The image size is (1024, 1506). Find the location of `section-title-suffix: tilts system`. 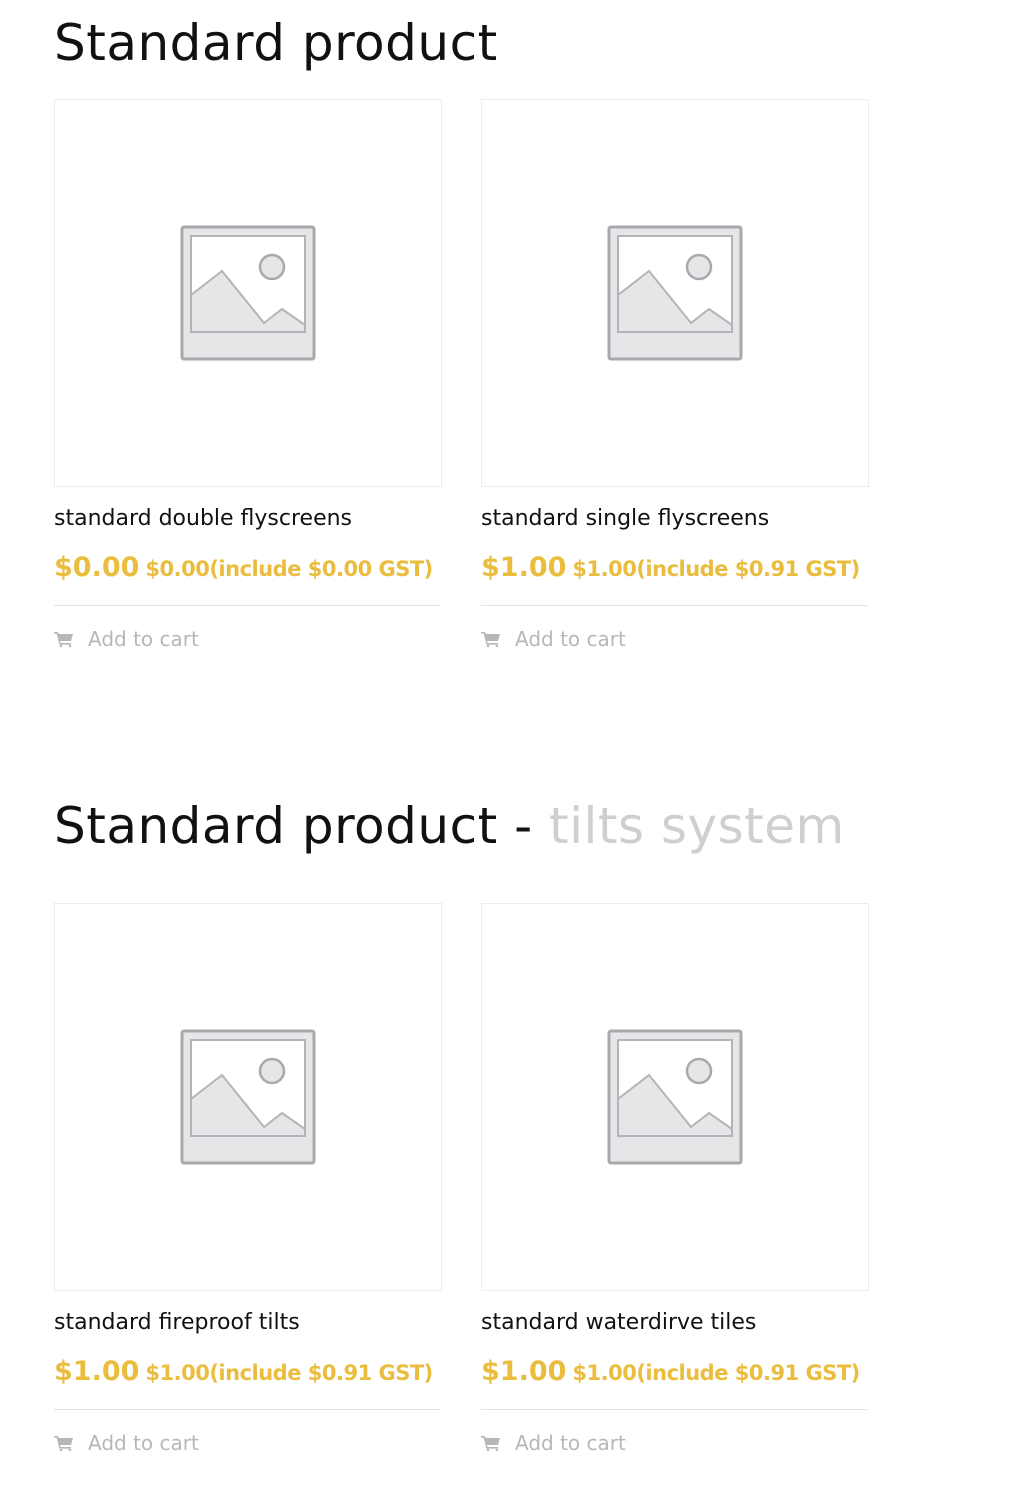

section-title-suffix: tilts system is located at coordinates (697, 826).